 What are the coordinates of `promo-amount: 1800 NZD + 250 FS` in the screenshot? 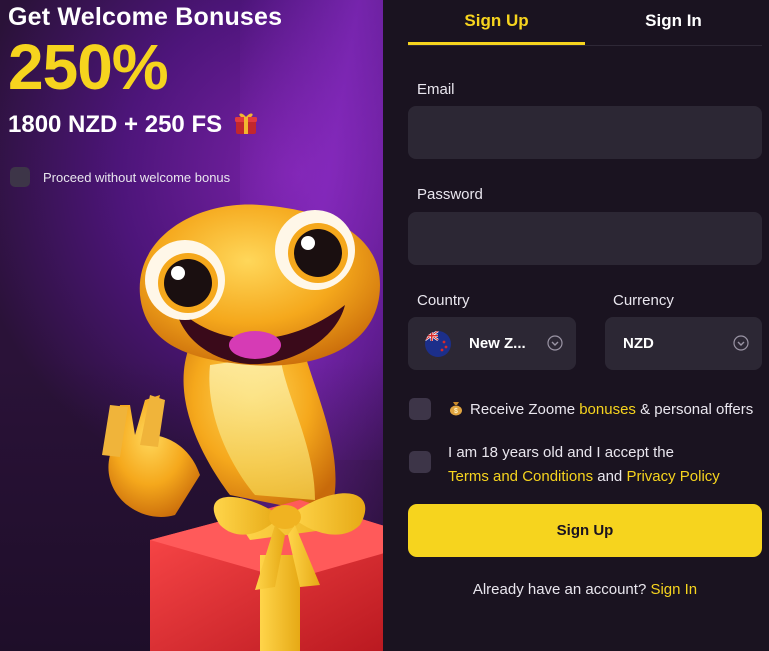 It's located at (133, 124).